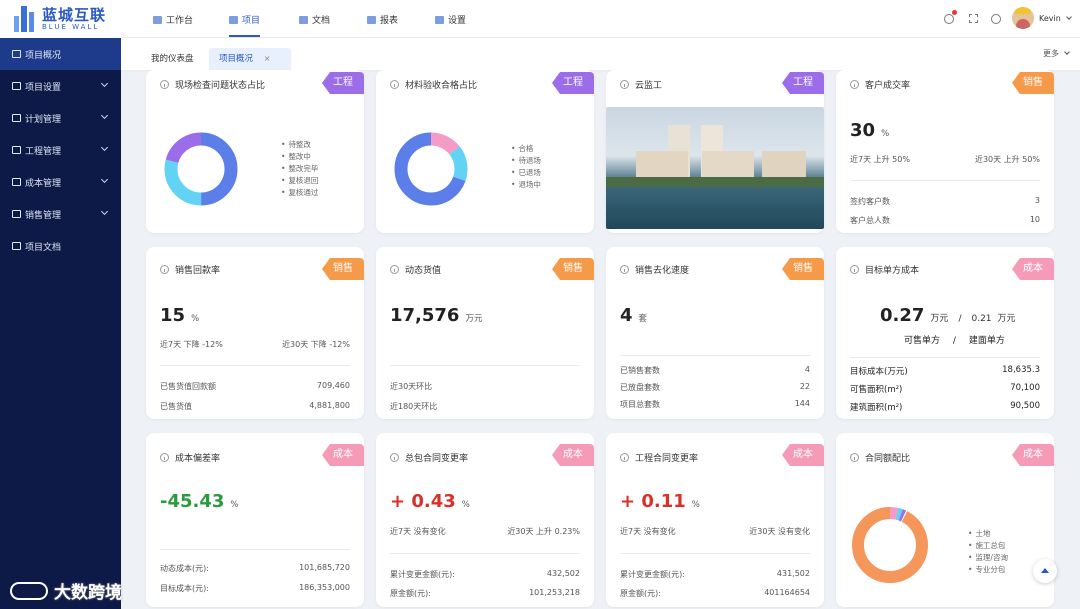 This screenshot has height=609, width=1080. I want to click on top-nav-label: 工作台, so click(180, 21).